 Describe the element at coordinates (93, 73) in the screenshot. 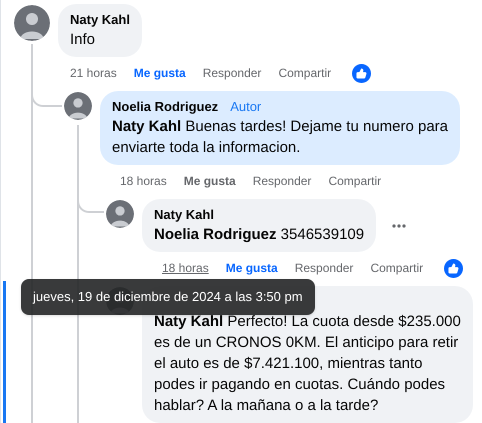

I see `timestamp: 21 horas` at that location.